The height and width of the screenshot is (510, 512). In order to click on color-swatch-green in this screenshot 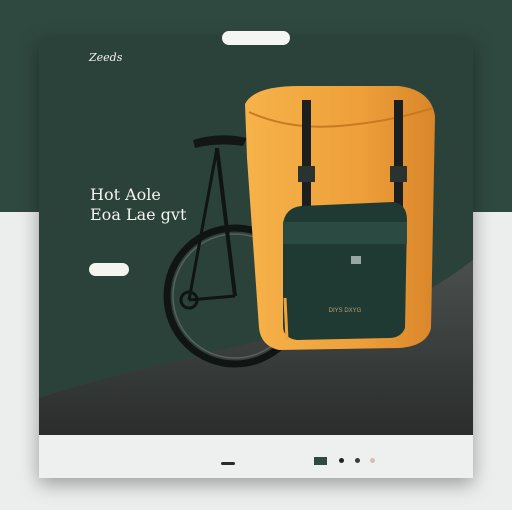, I will do `click(320, 461)`.